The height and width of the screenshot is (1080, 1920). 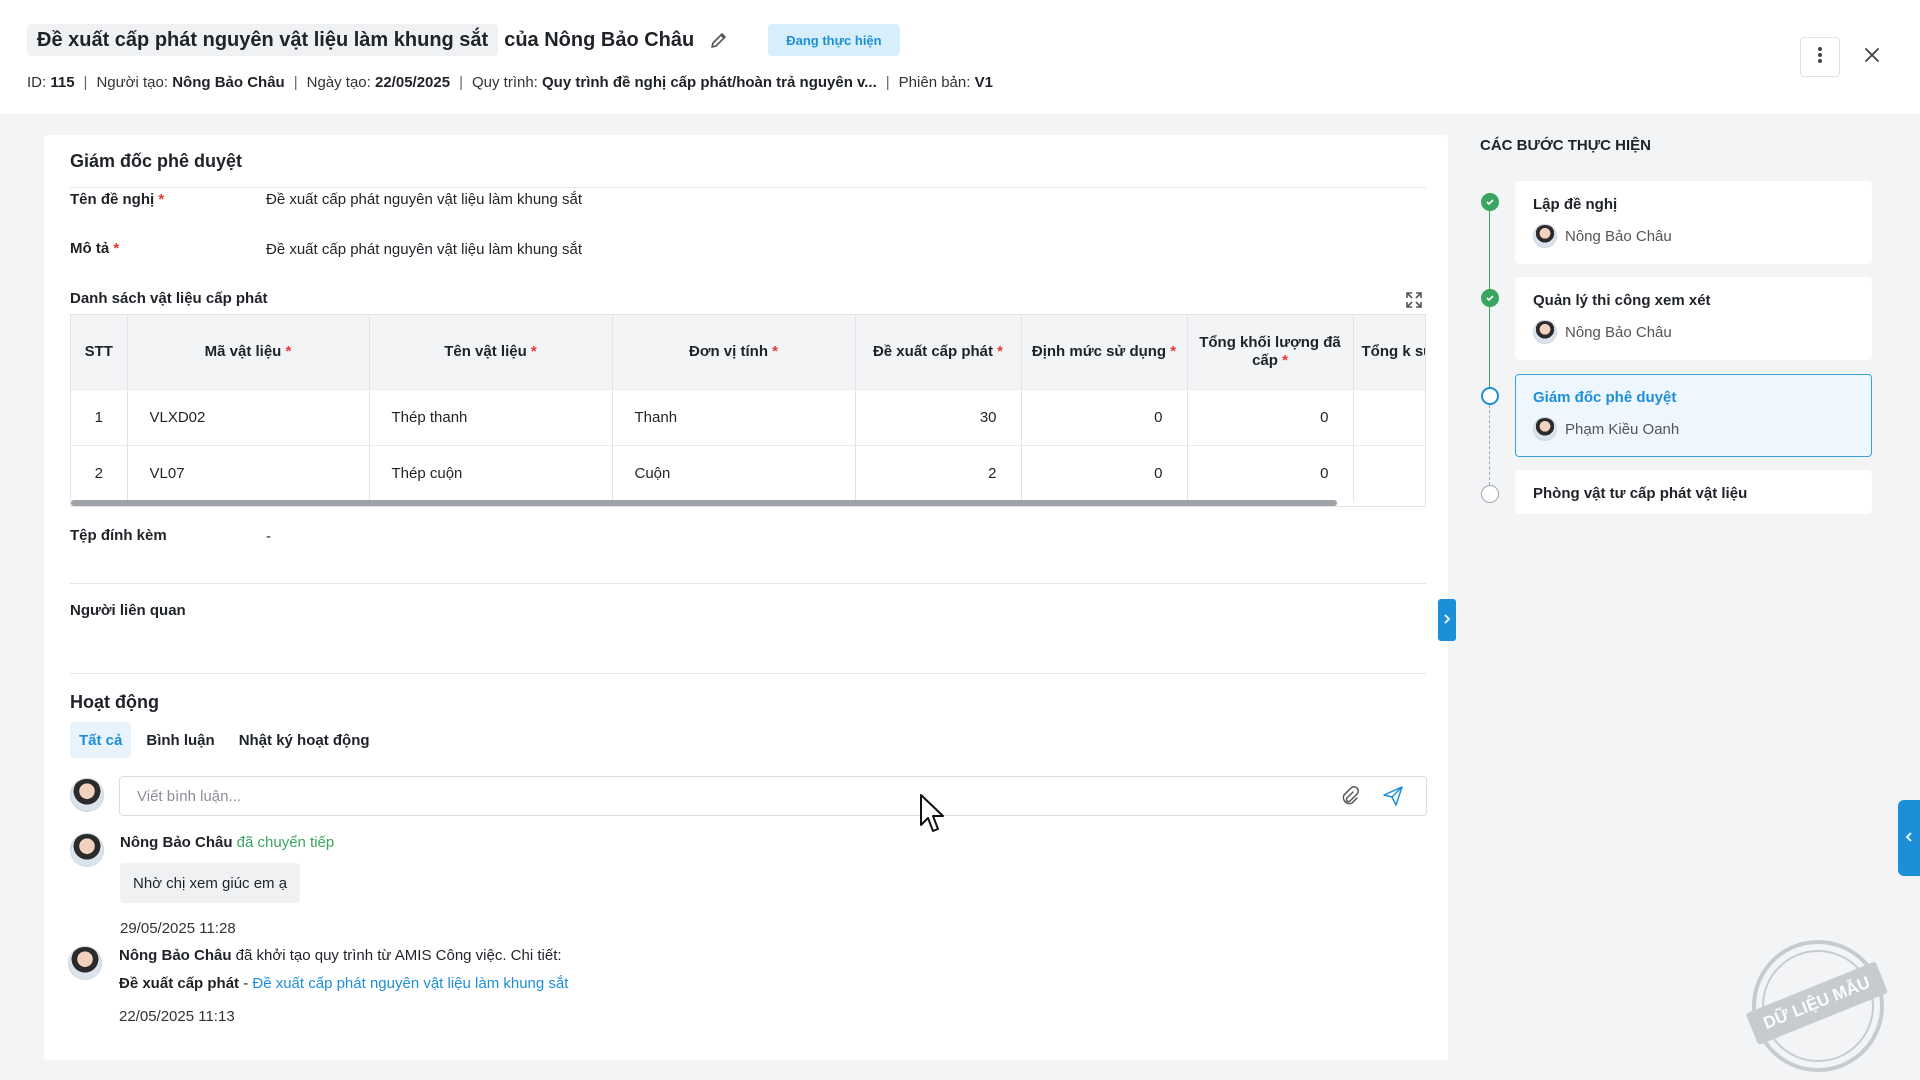 I want to click on cell-stt: 1, so click(x=99, y=416).